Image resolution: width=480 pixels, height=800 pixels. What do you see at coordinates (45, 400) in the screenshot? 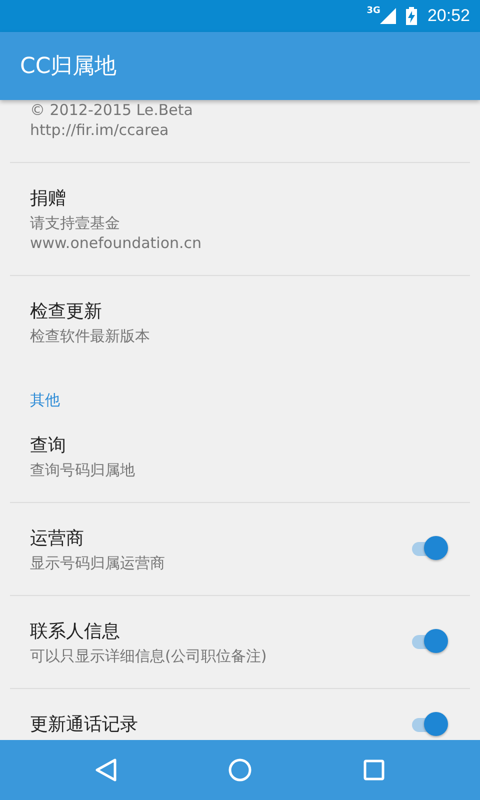
I see `category-header: 其他` at bounding box center [45, 400].